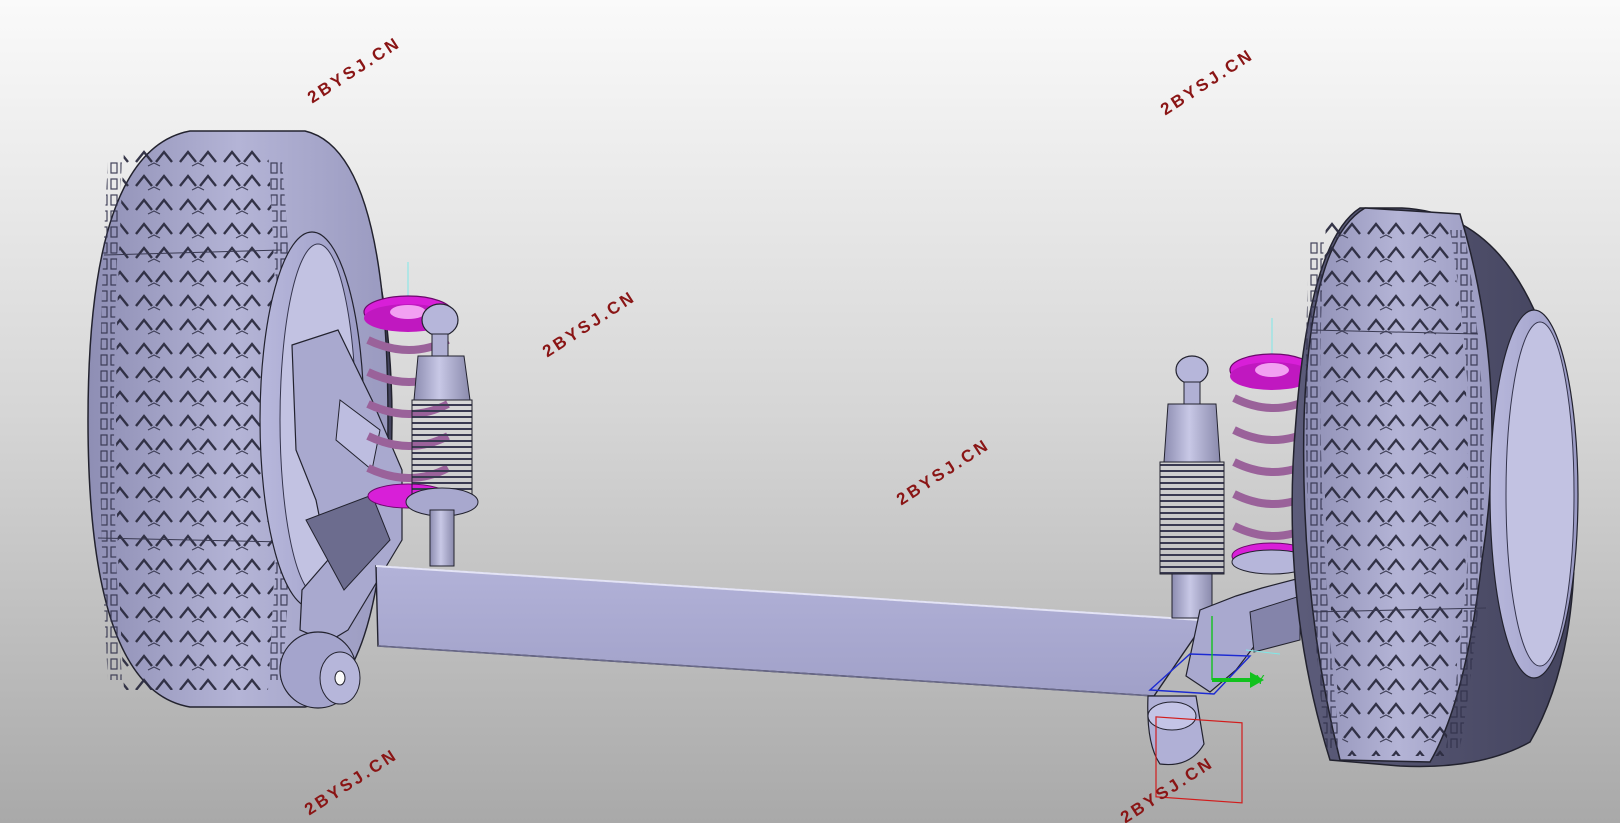  Describe the element at coordinates (789, 631) in the screenshot. I see `axle-beam` at that location.